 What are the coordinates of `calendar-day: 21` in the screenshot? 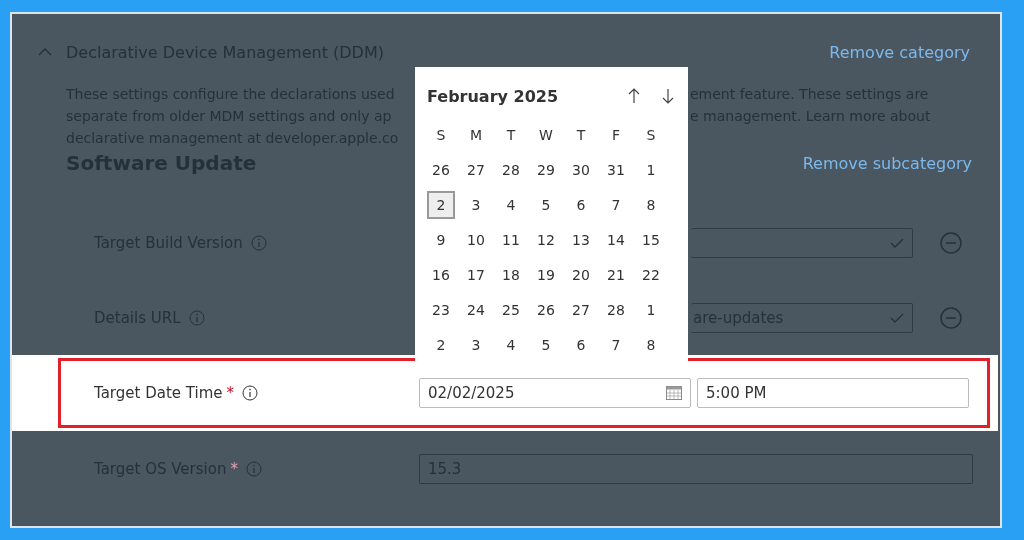 It's located at (616, 275).